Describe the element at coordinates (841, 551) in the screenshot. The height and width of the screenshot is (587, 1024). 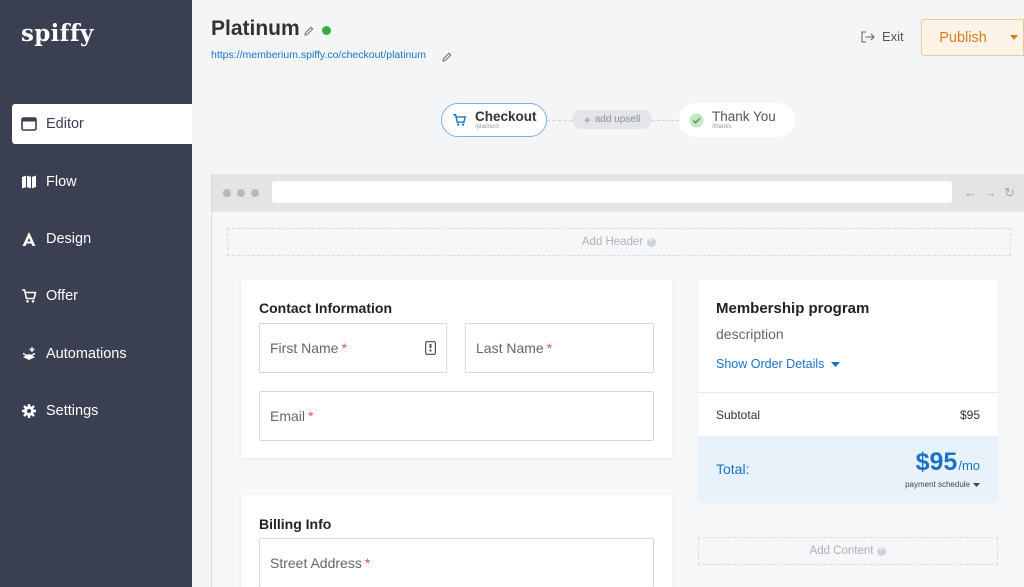
I see `add-content-label: Add Content` at that location.